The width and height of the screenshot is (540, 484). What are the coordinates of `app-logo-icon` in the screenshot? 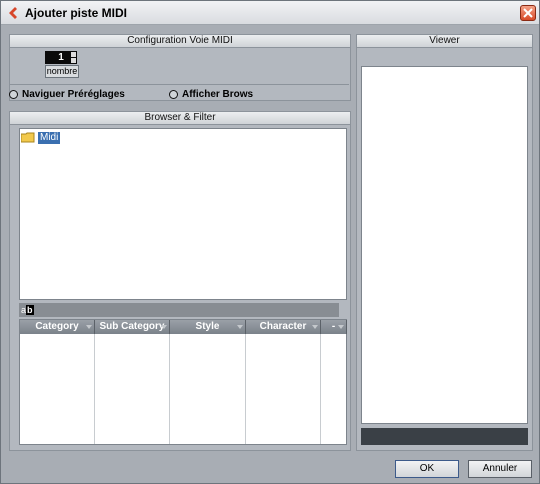 It's located at (13, 13).